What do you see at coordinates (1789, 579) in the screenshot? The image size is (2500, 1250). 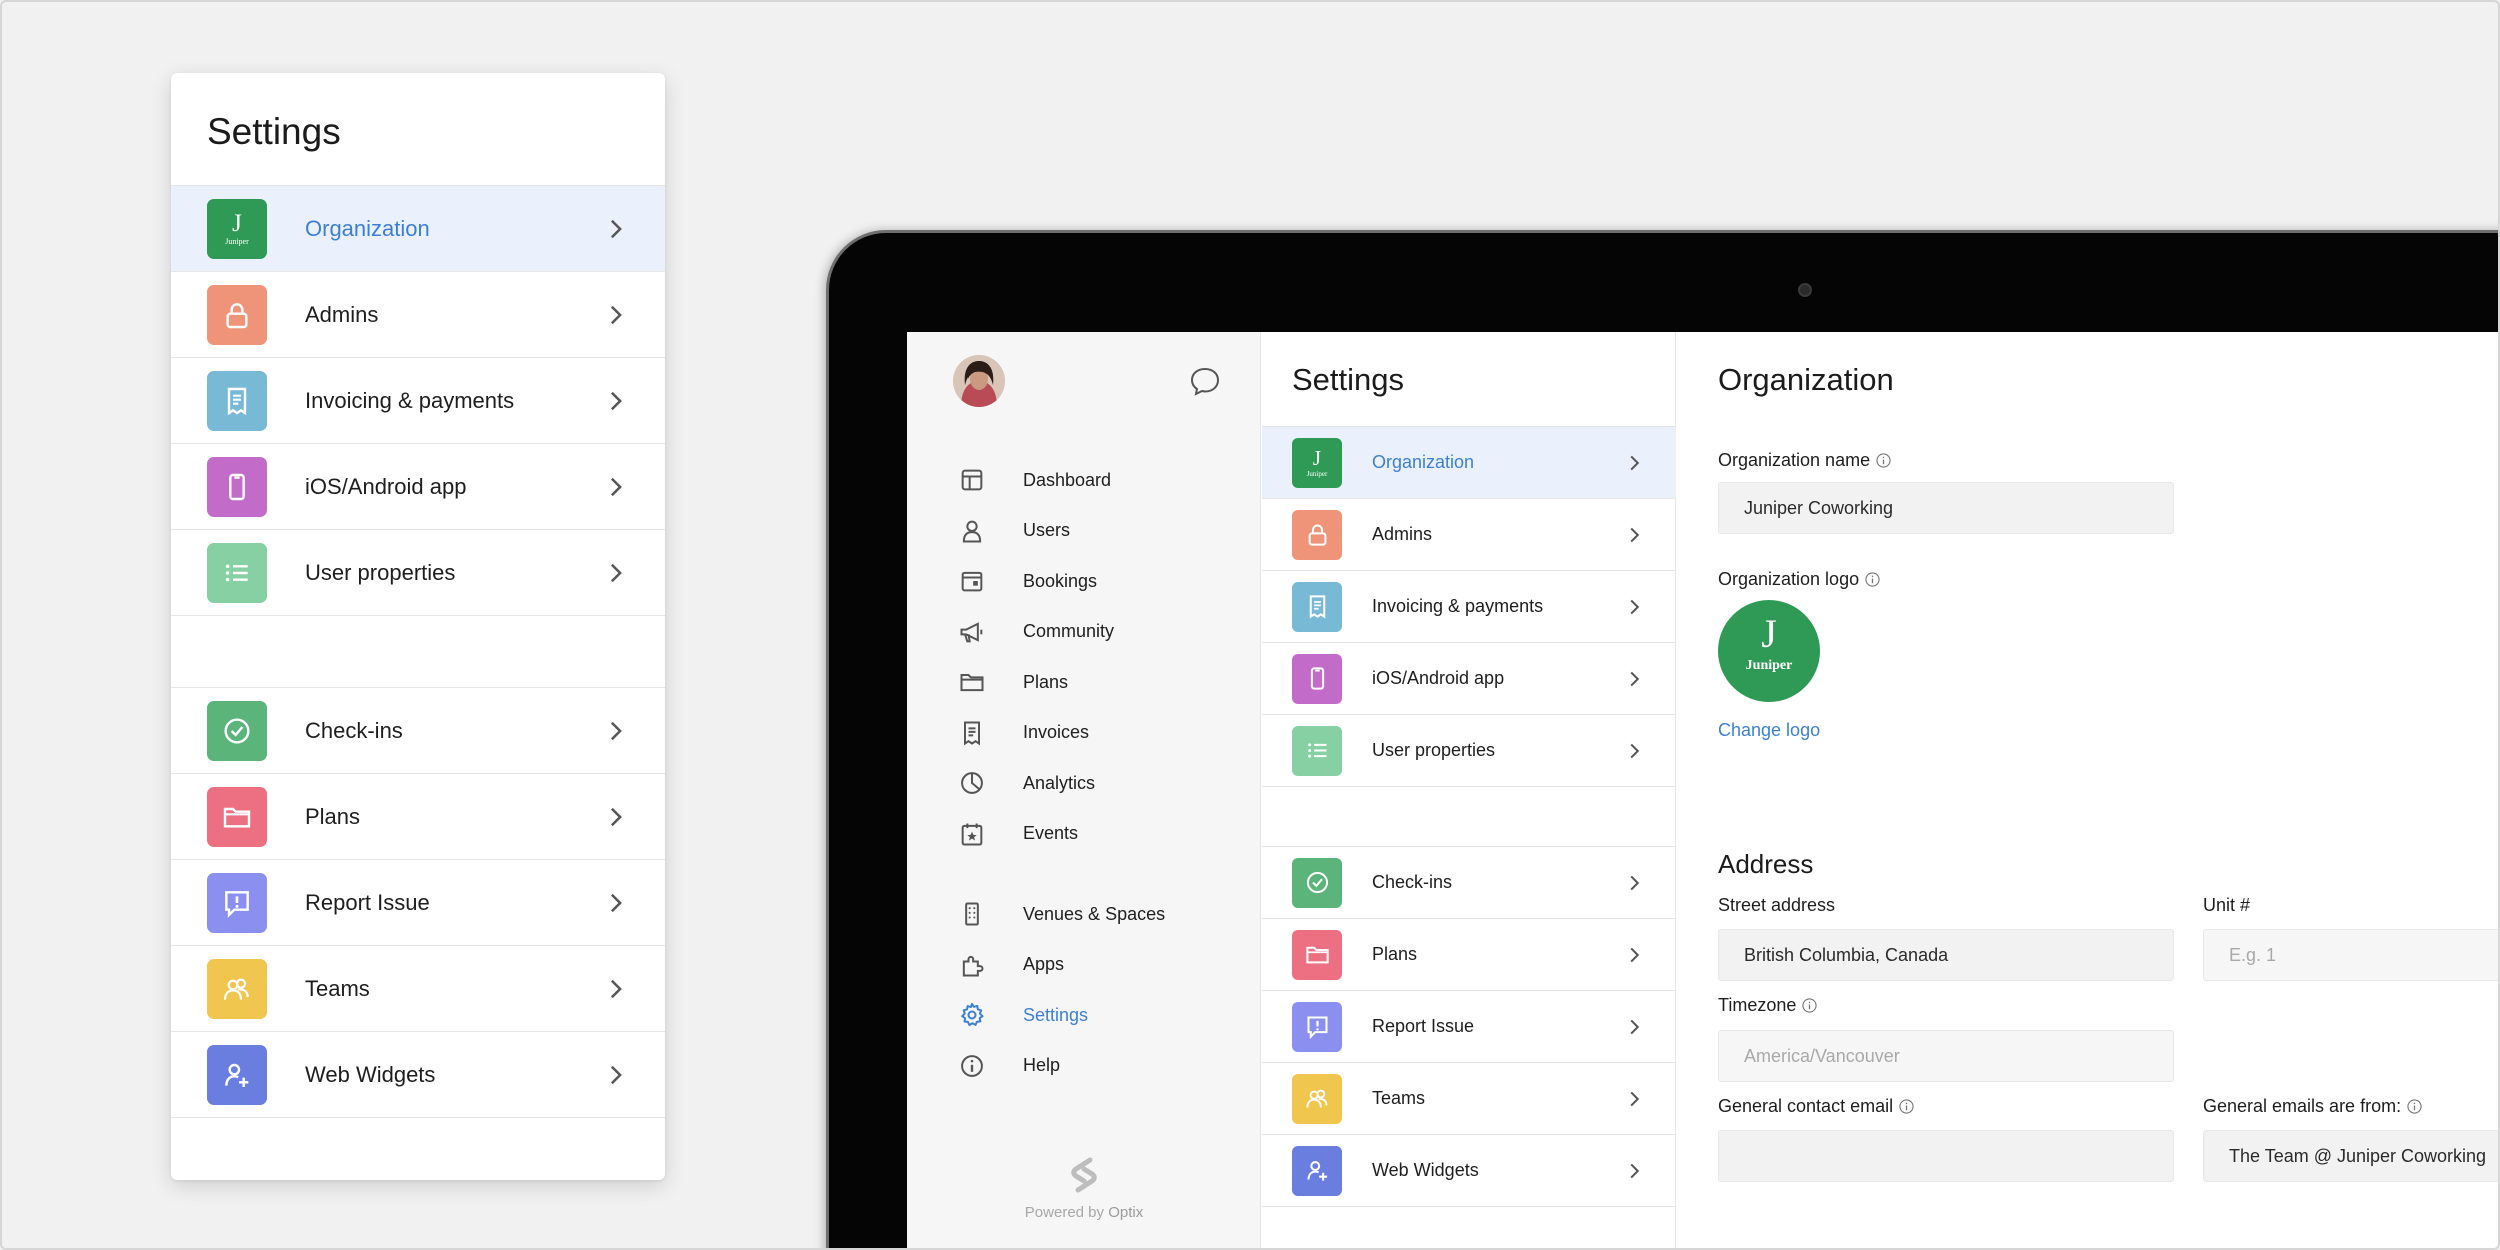 I see `org-logo-label-text: Organization logo` at bounding box center [1789, 579].